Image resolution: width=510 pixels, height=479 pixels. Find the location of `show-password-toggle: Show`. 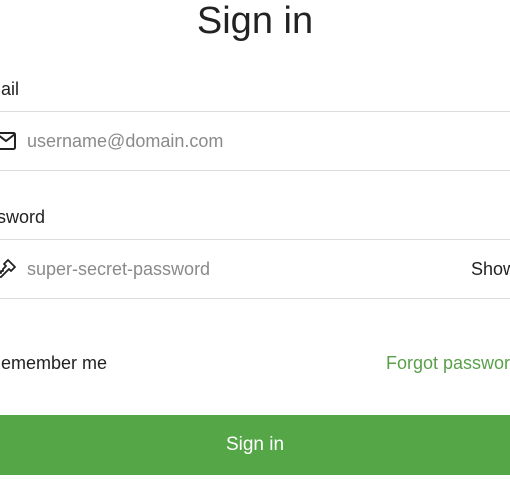

show-password-toggle: Show is located at coordinates (490, 269).